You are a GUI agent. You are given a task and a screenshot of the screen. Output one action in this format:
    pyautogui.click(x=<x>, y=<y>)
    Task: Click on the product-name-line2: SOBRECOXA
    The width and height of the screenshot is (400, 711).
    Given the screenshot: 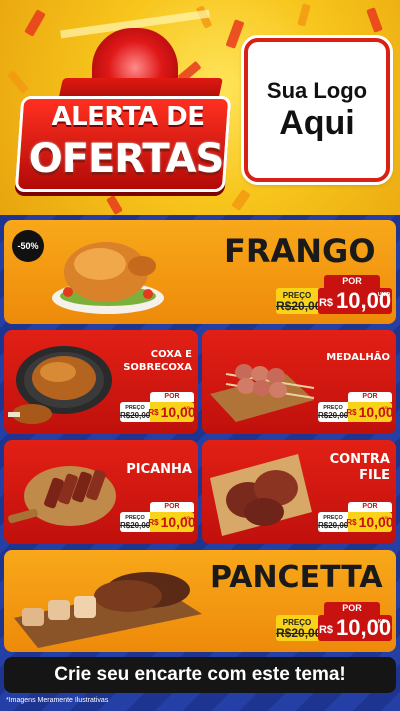 What is the action you would take?
    pyautogui.click(x=157, y=367)
    